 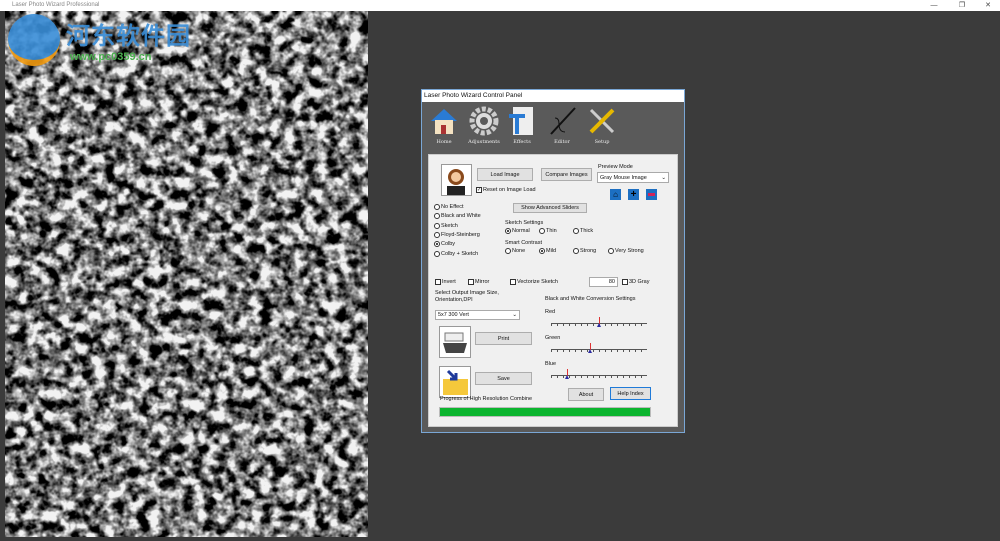 I want to click on contrast-radio-very-strong: Very Strong, so click(x=626, y=251).